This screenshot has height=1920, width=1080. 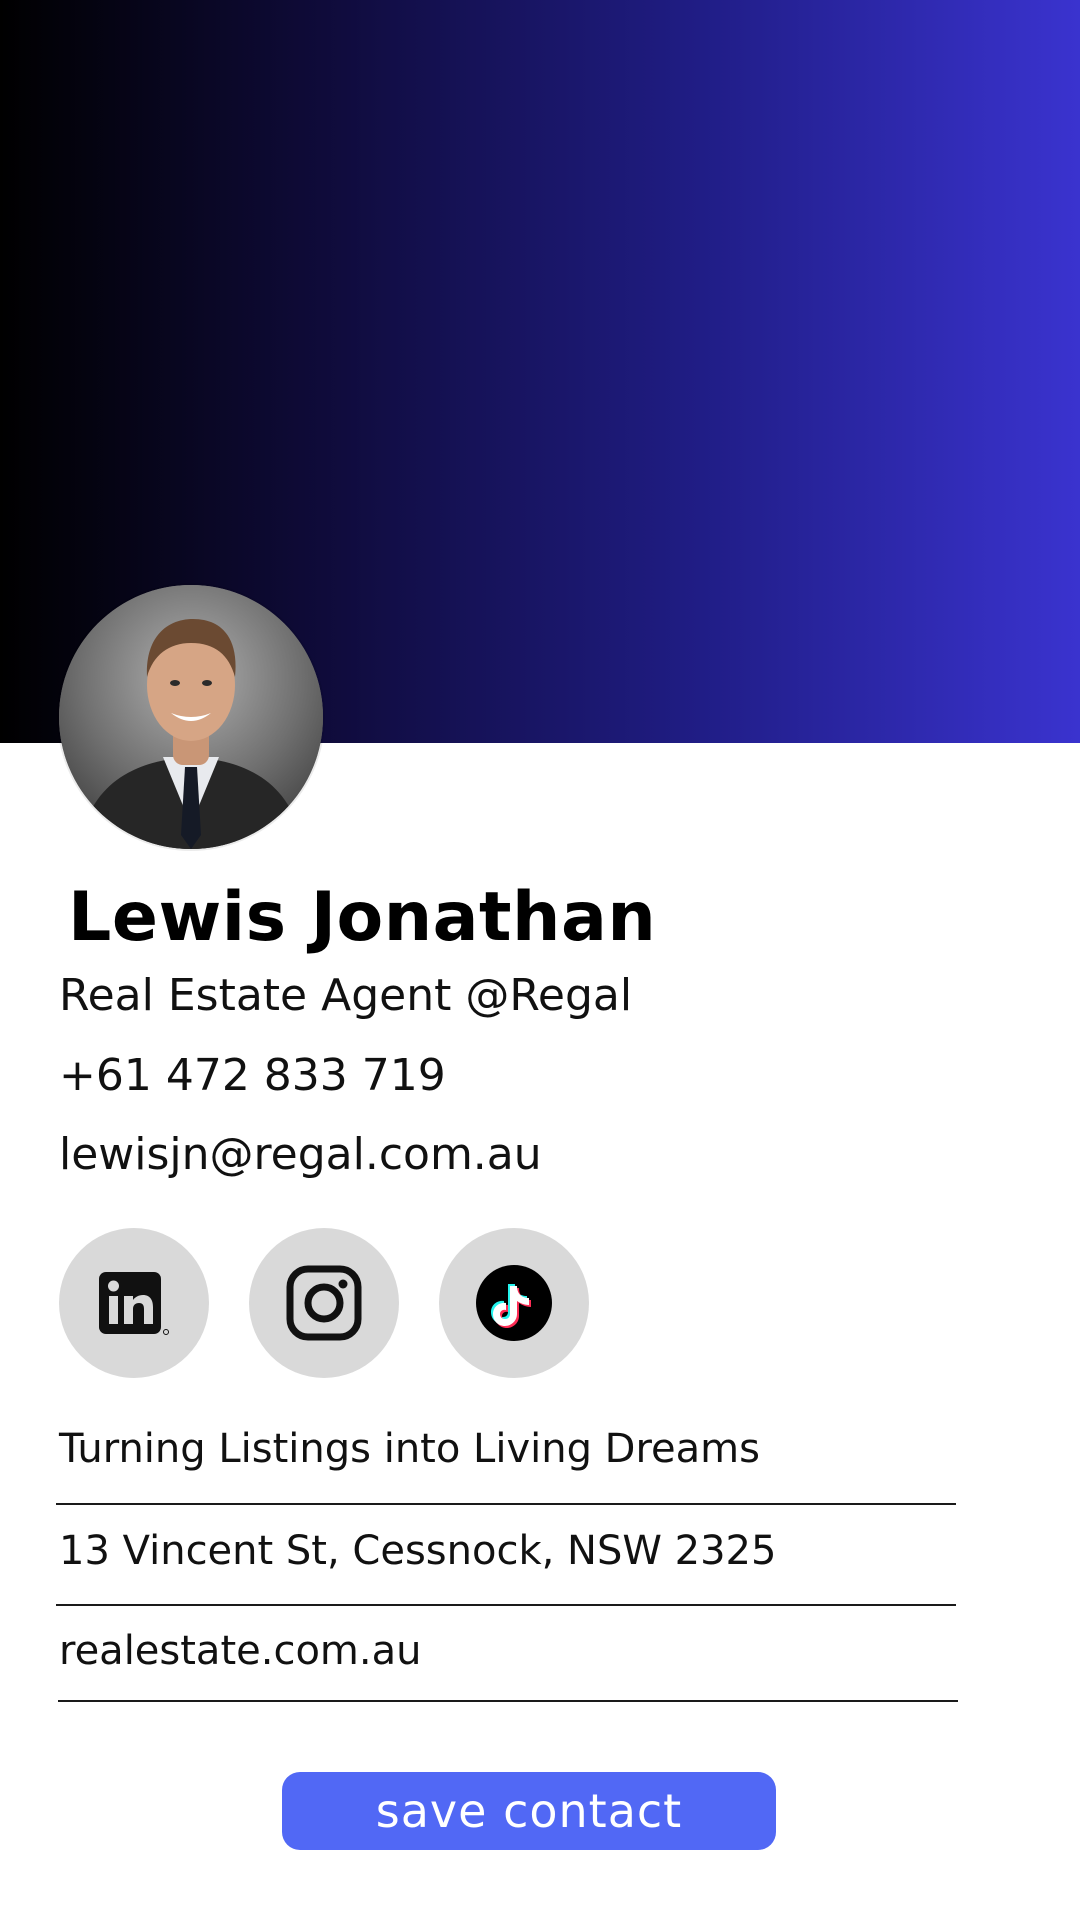 I want to click on contact-name: Lewis Jonathan, so click(x=362, y=917).